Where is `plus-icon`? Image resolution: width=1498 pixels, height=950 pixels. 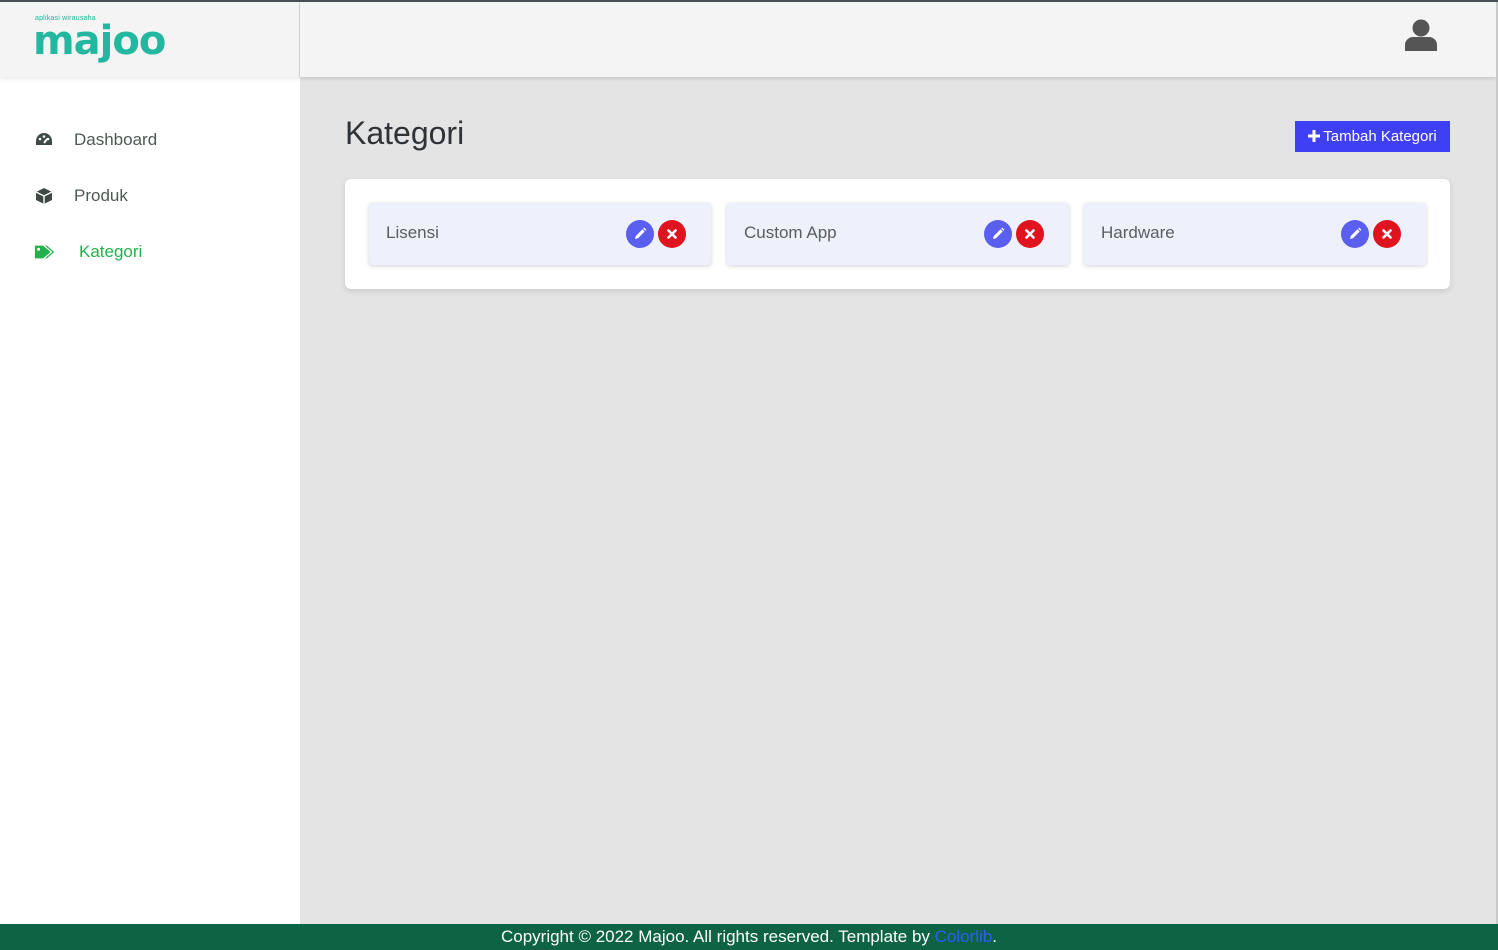 plus-icon is located at coordinates (1314, 137).